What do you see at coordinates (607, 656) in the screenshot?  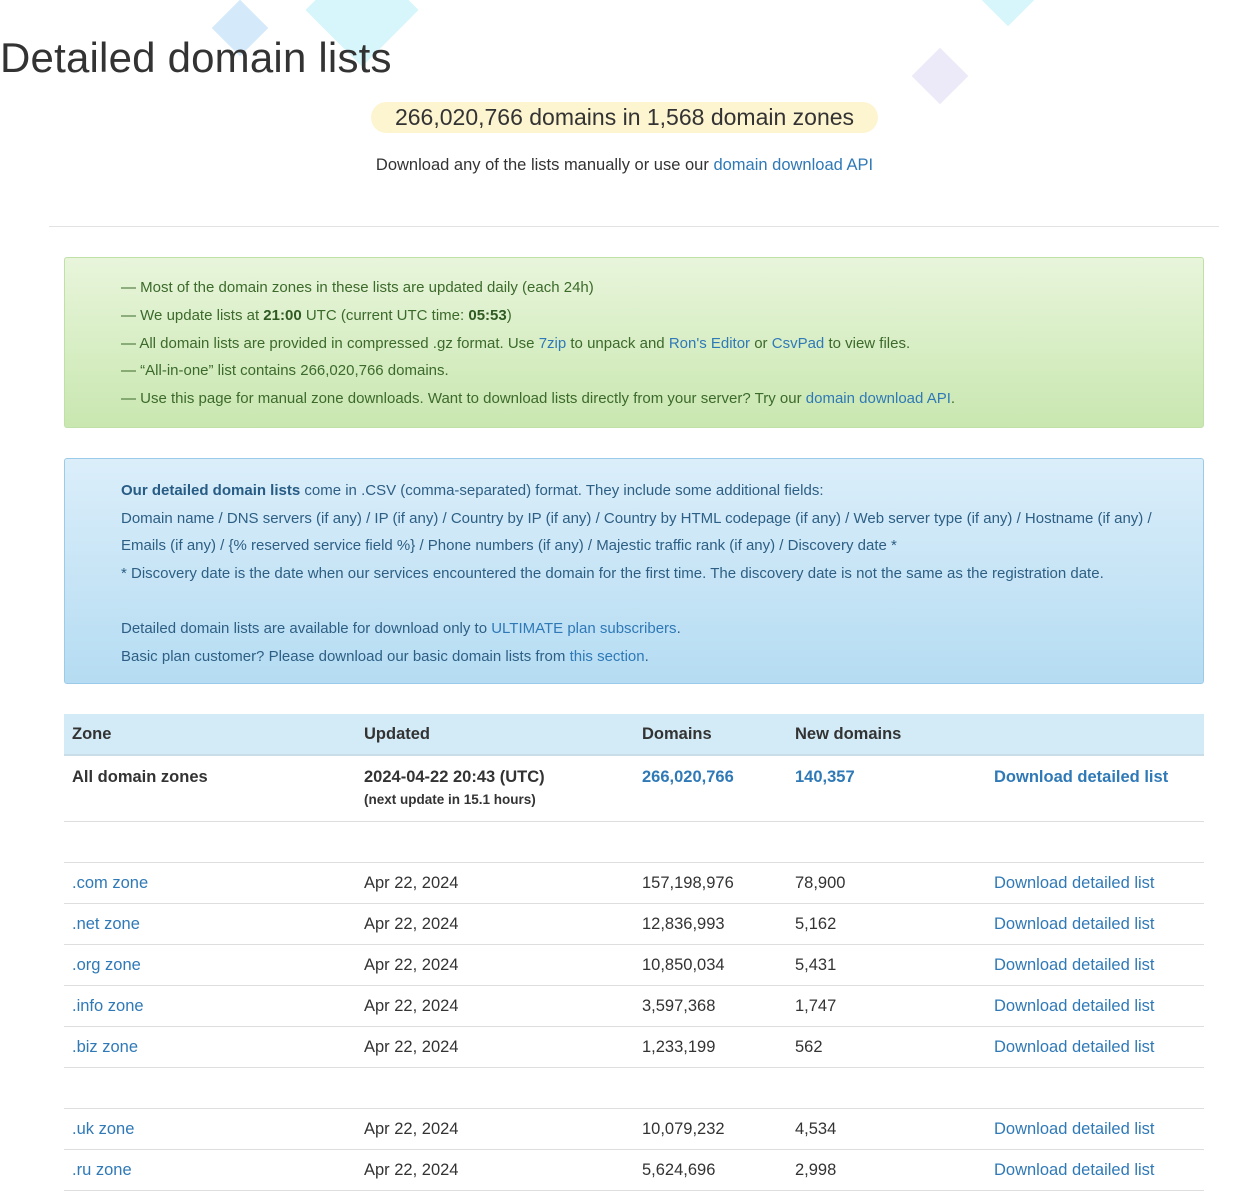 I see `basic-lists-link: this section` at bounding box center [607, 656].